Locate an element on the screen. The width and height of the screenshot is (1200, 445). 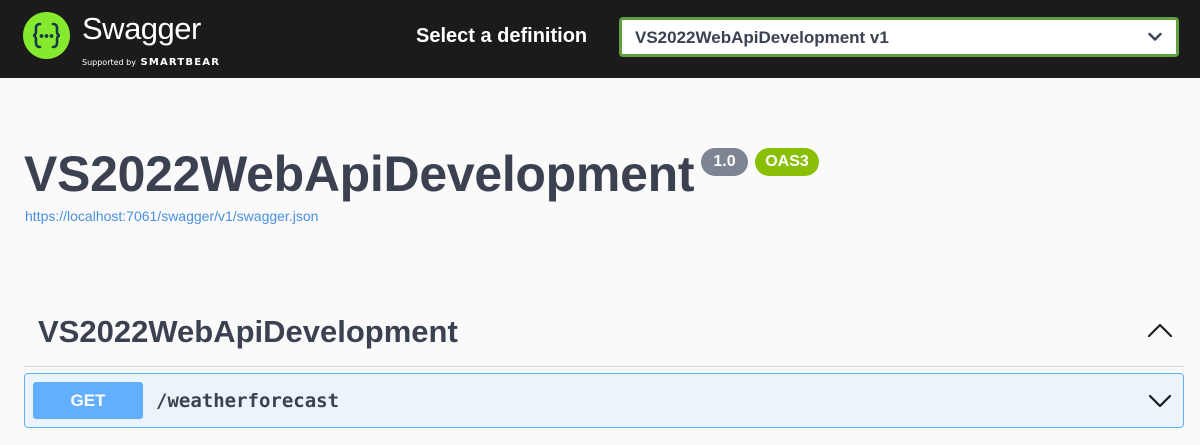
logo-supported-by: Supported by is located at coordinates (109, 62).